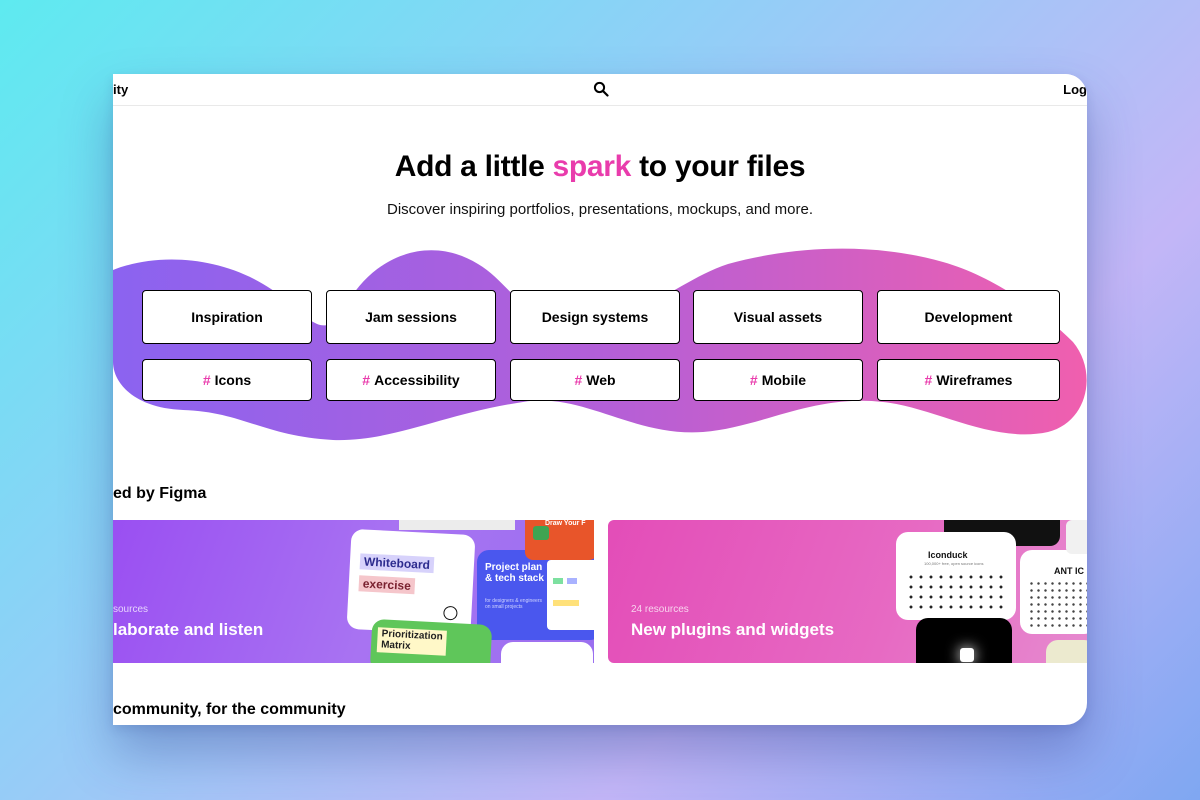 This screenshot has width=1200, height=800. I want to click on category-development: Development, so click(968, 317).